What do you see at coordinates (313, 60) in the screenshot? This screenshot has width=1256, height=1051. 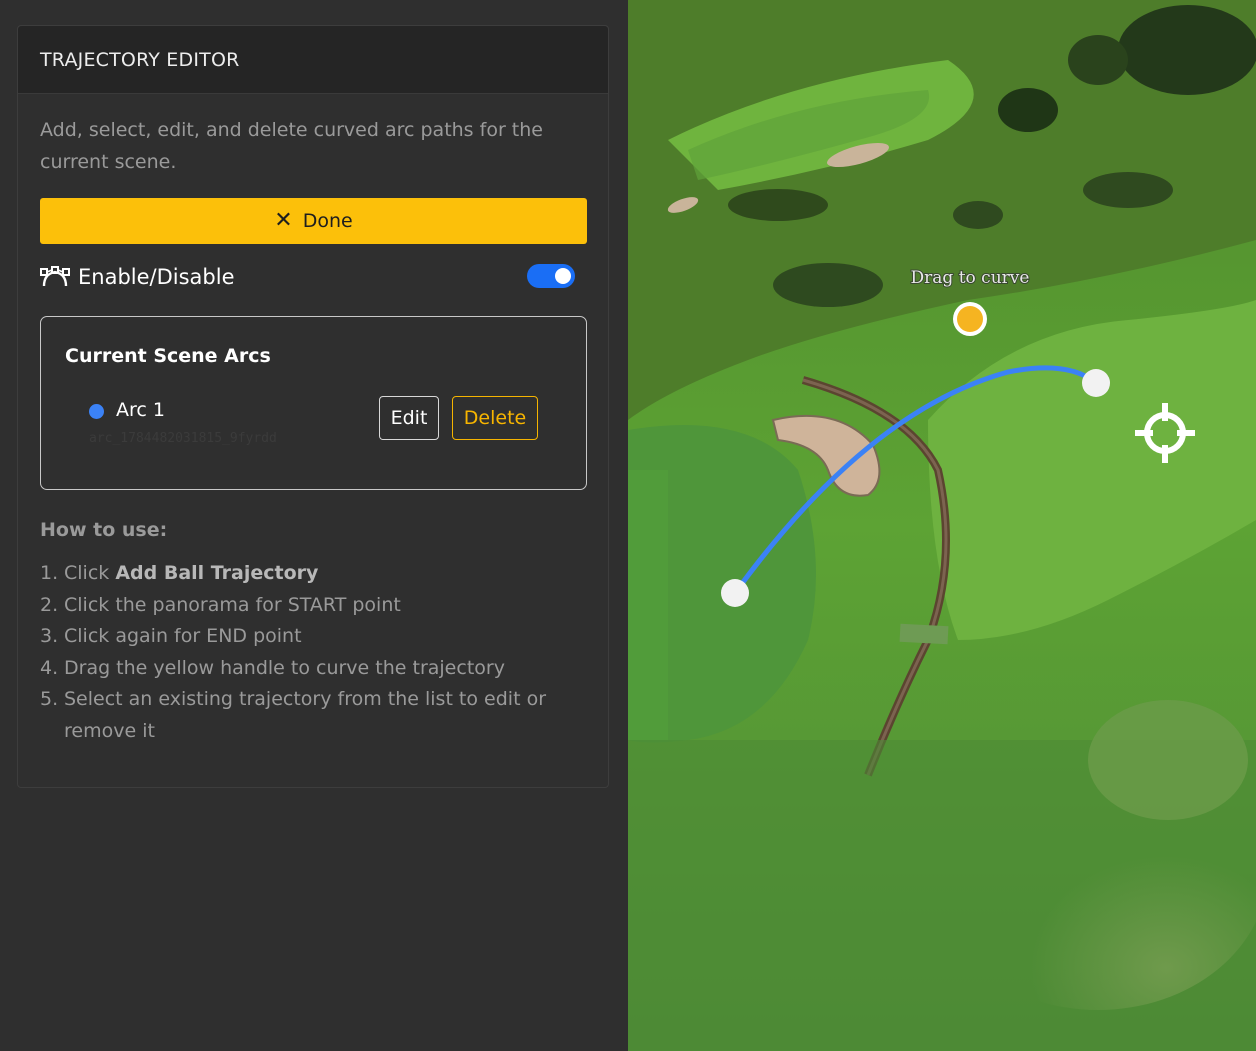 I see `panel-header: TRAJECTORY EDITOR` at bounding box center [313, 60].